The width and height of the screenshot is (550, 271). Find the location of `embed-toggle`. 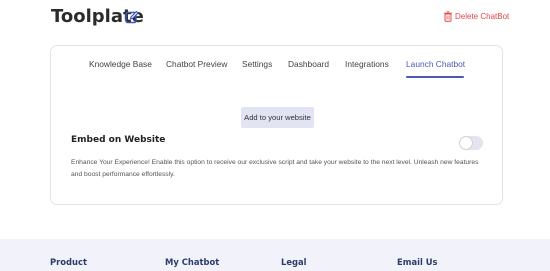

embed-toggle is located at coordinates (471, 143).